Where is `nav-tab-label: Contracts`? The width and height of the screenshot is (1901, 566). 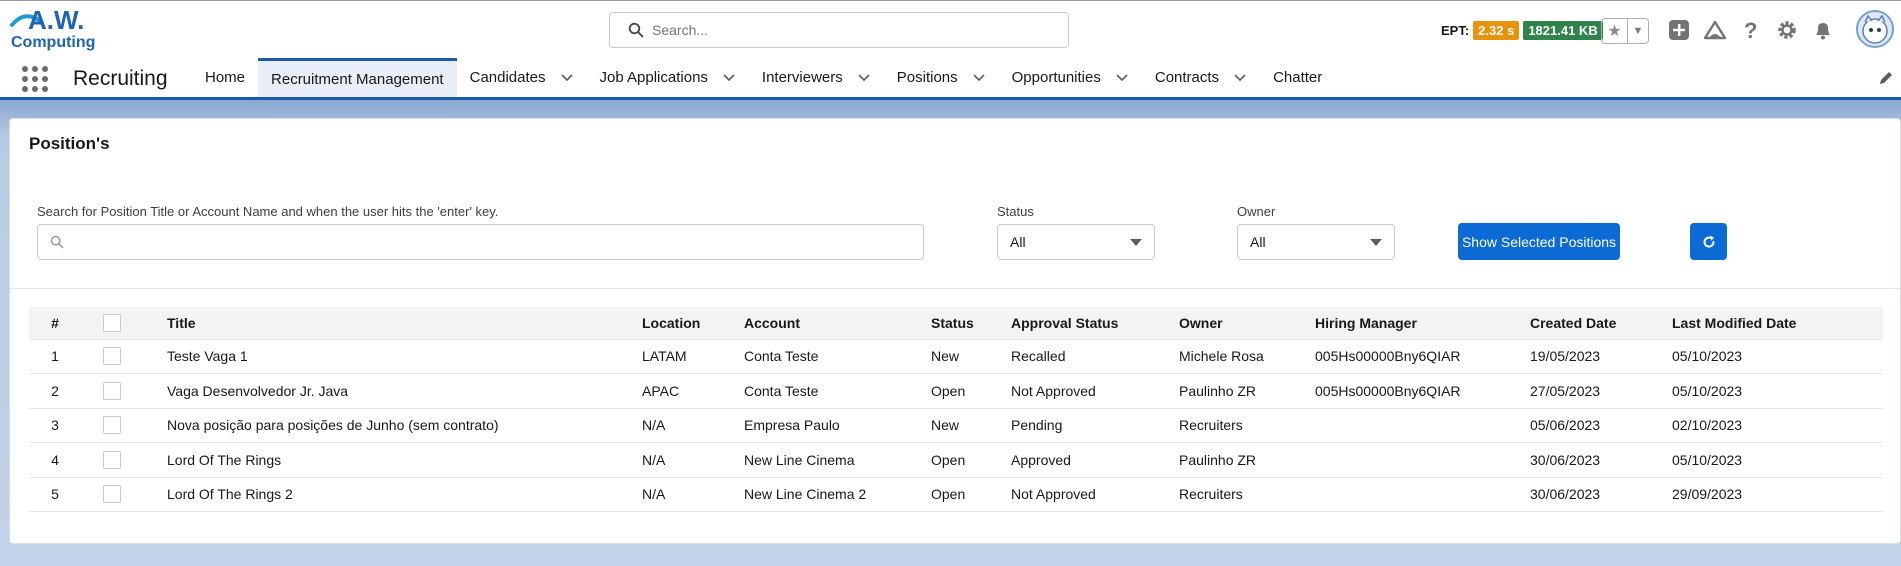 nav-tab-label: Contracts is located at coordinates (1187, 77).